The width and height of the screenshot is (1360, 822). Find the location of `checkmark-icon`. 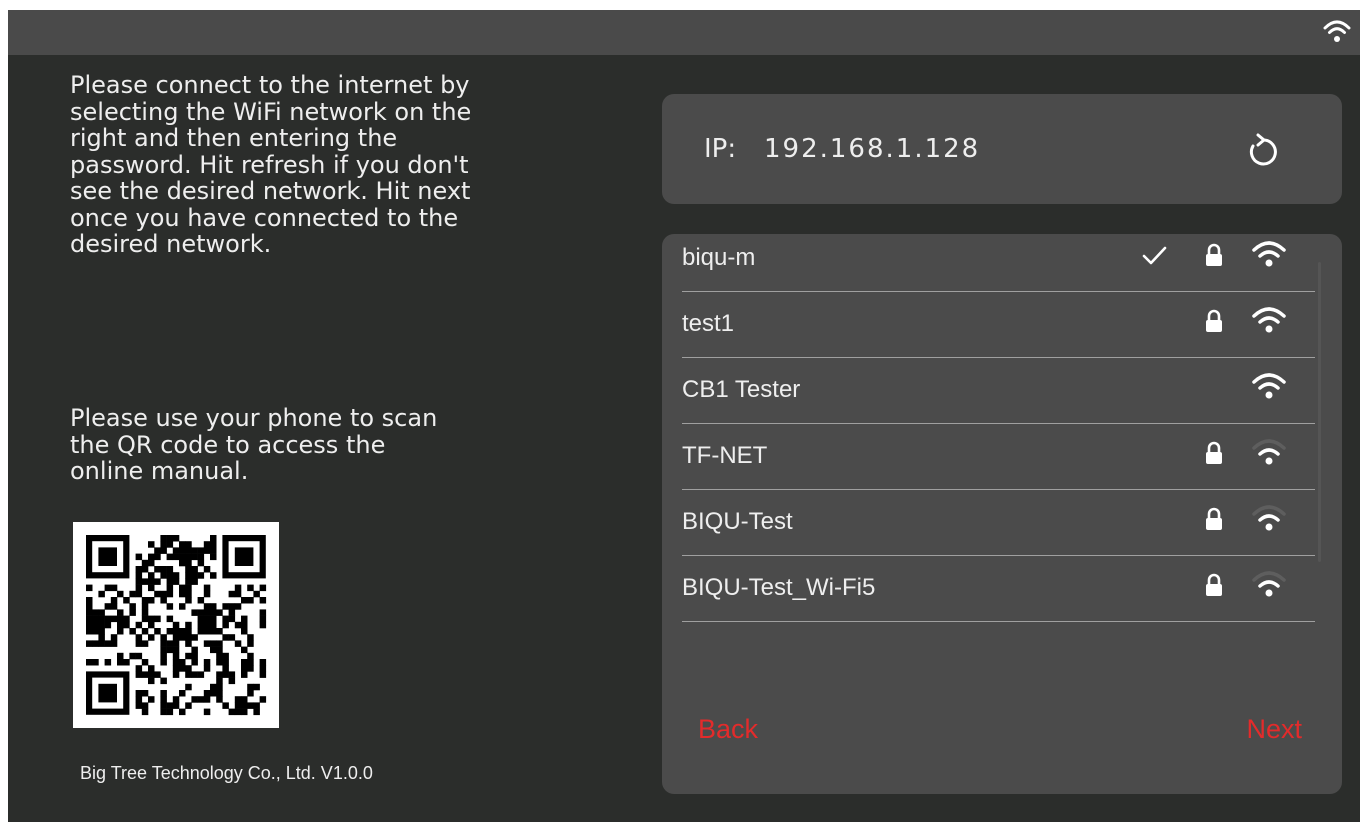

checkmark-icon is located at coordinates (1154, 255).